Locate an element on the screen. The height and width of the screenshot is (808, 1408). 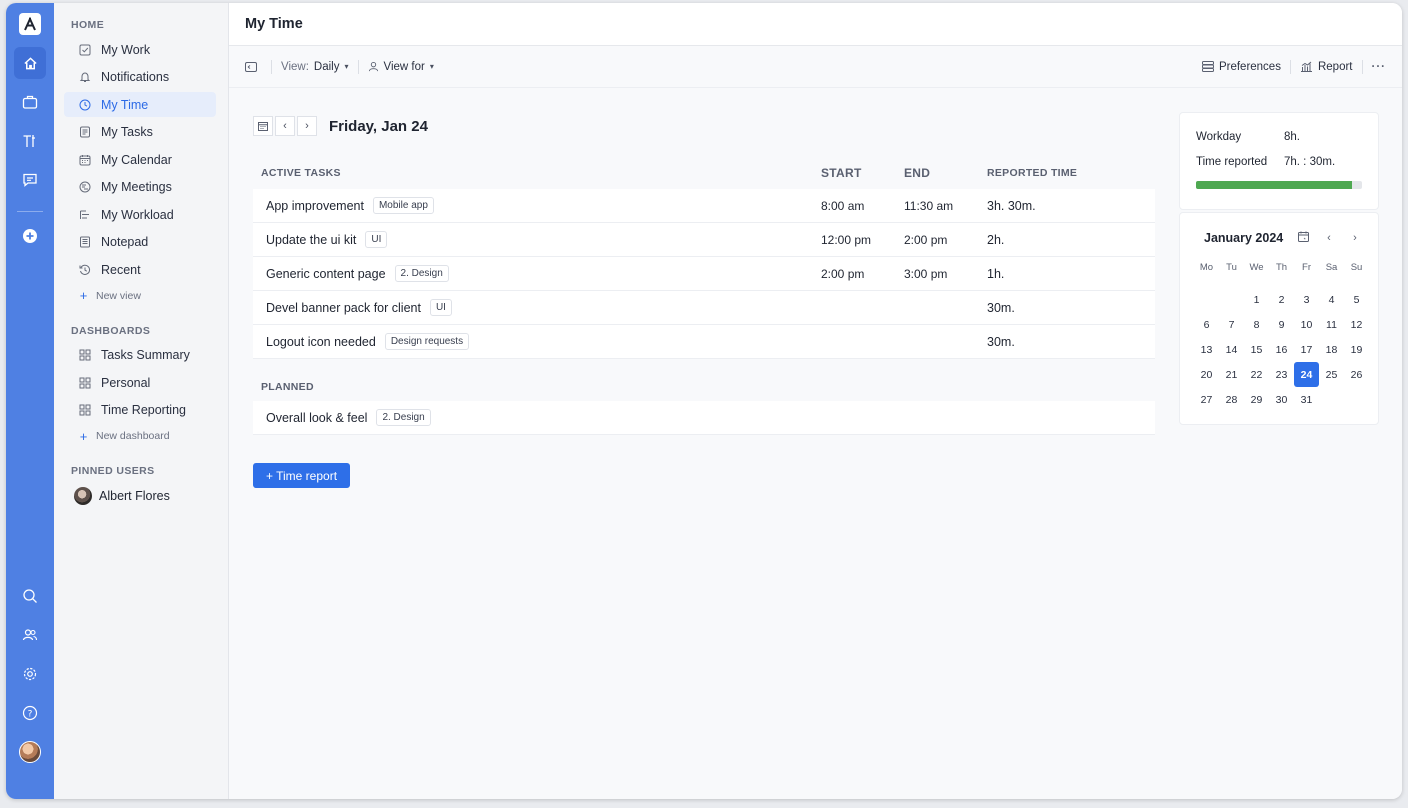
sidebar-item-personal: Personal is located at coordinates (140, 382).